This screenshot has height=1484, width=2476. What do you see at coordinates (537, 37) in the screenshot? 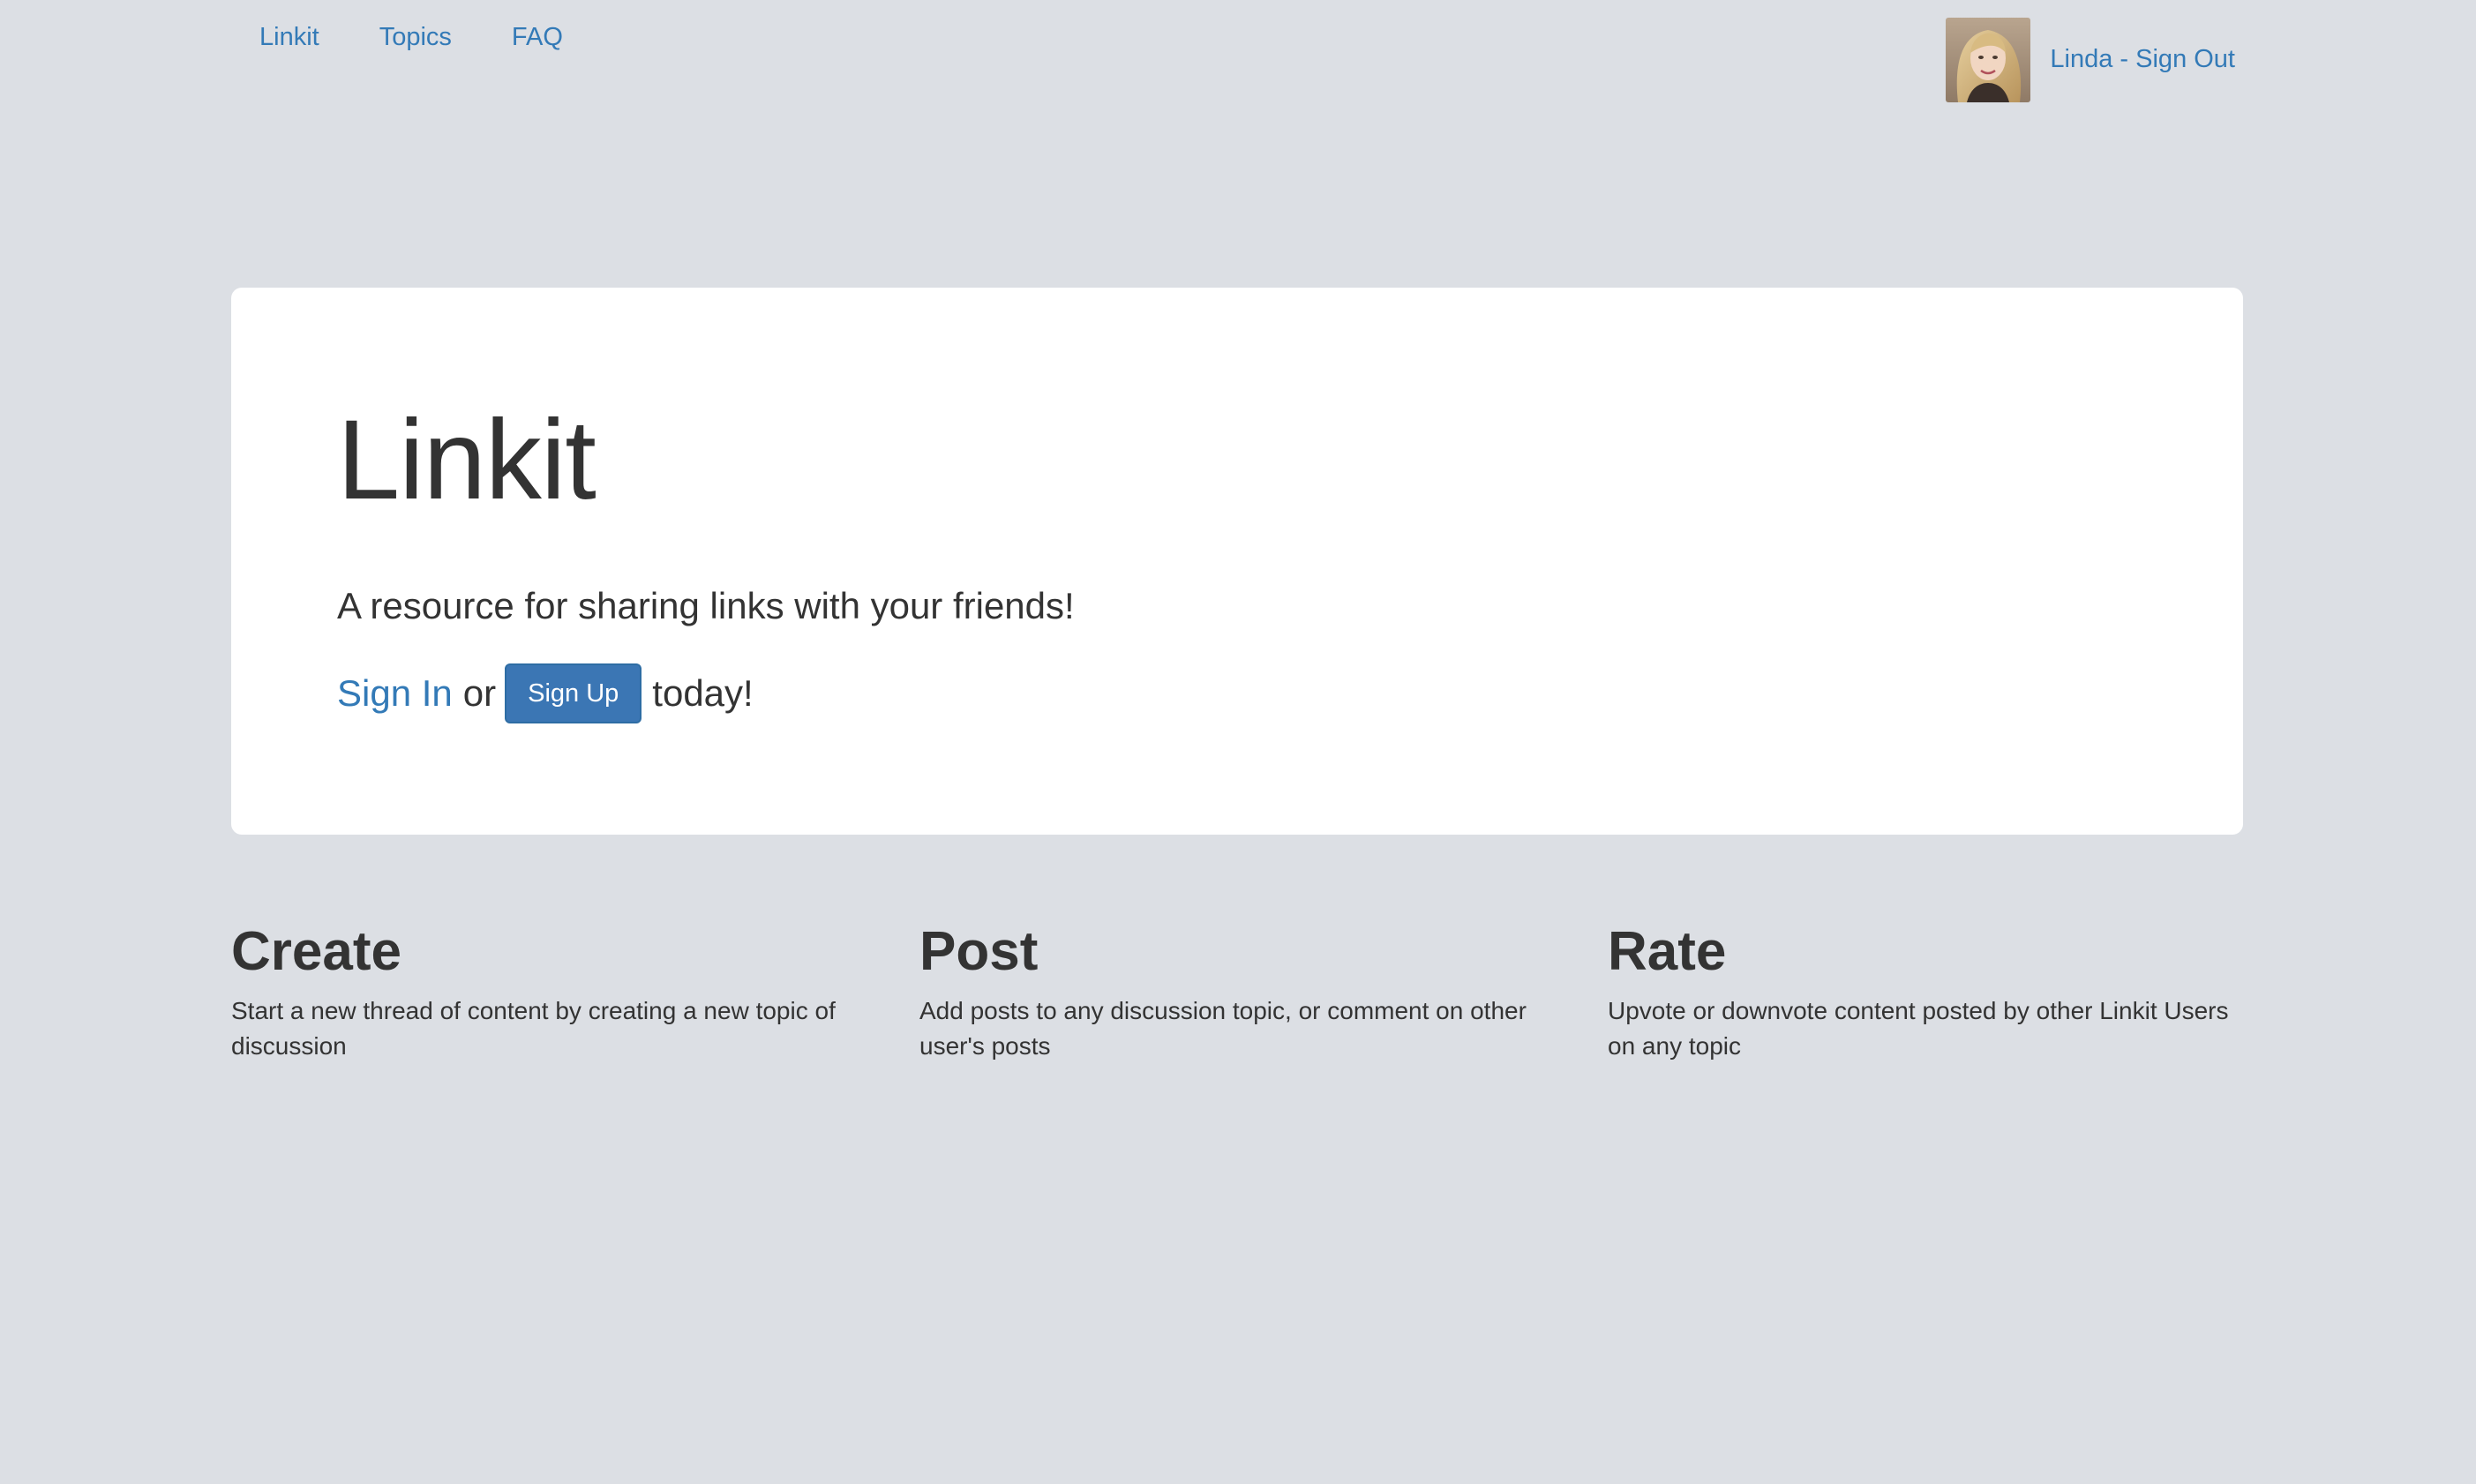
I see `nav-link-faq: FAQ` at bounding box center [537, 37].